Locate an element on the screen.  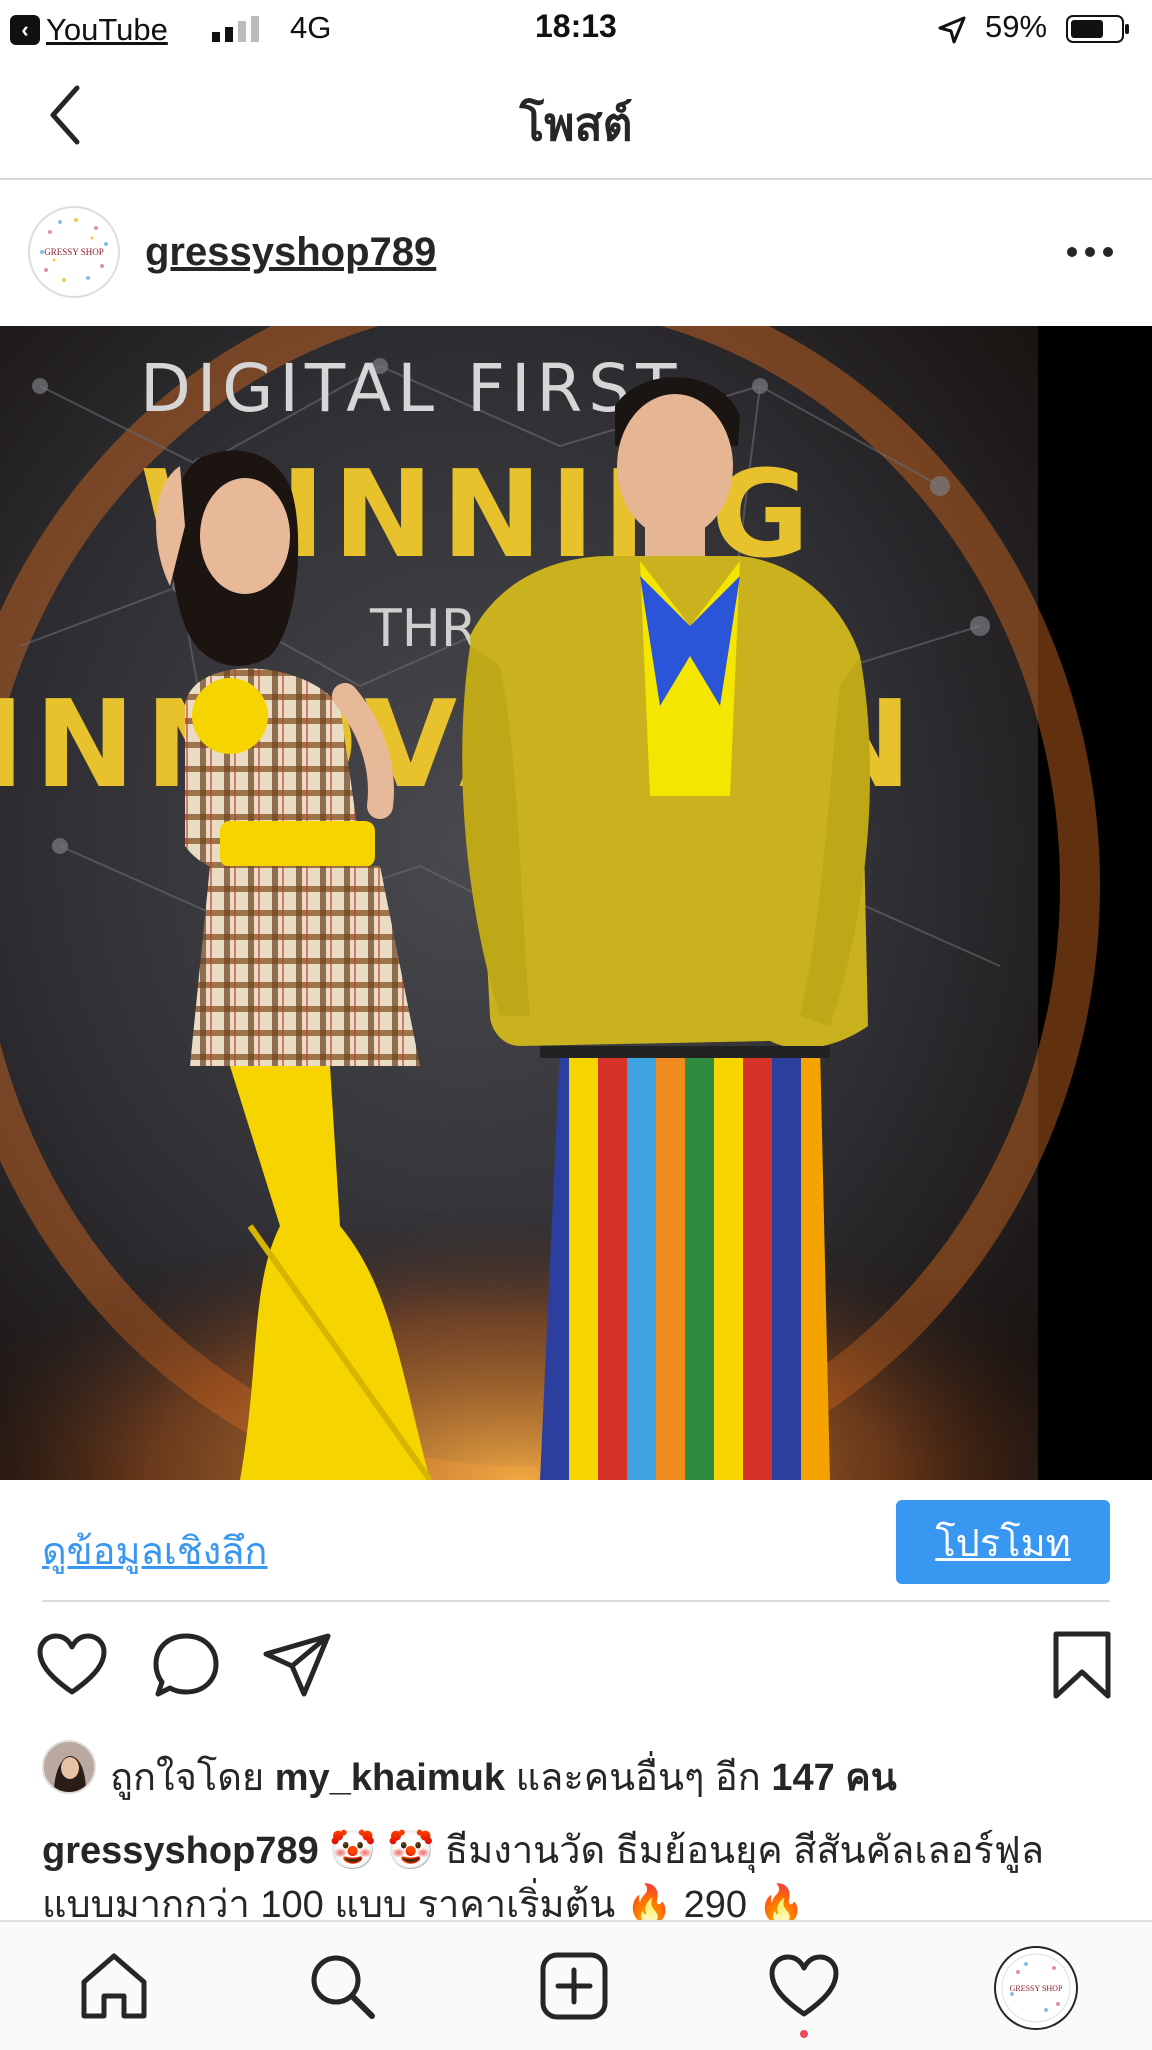
divider is located at coordinates (576, 1601).